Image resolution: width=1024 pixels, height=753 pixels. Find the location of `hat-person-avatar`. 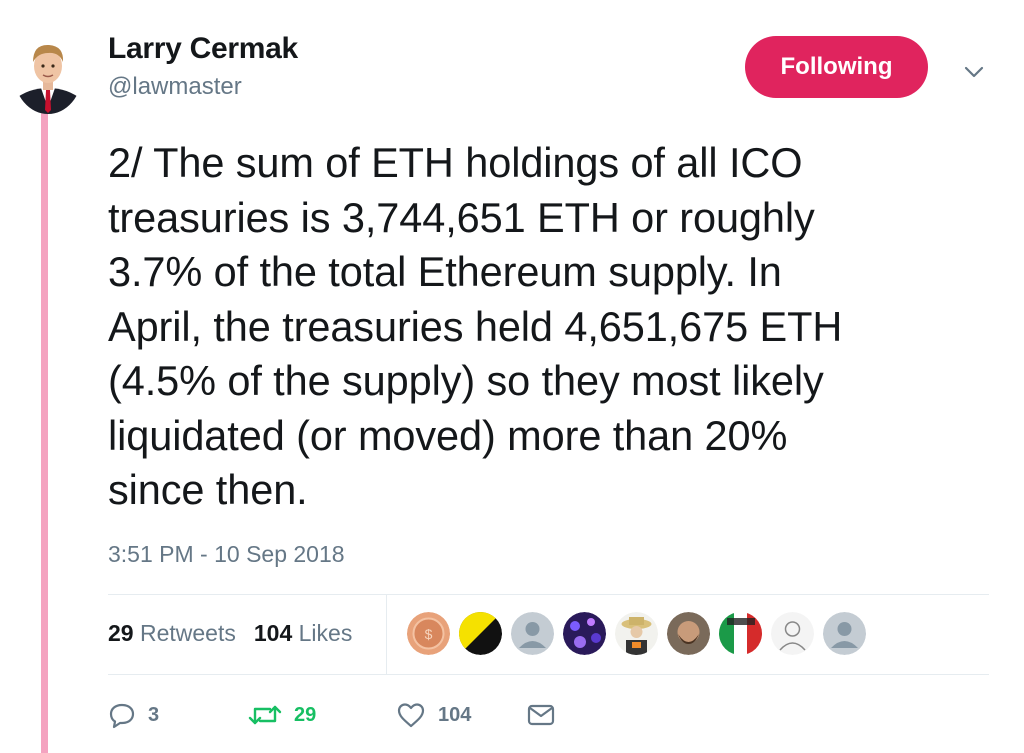

hat-person-avatar is located at coordinates (636, 633).